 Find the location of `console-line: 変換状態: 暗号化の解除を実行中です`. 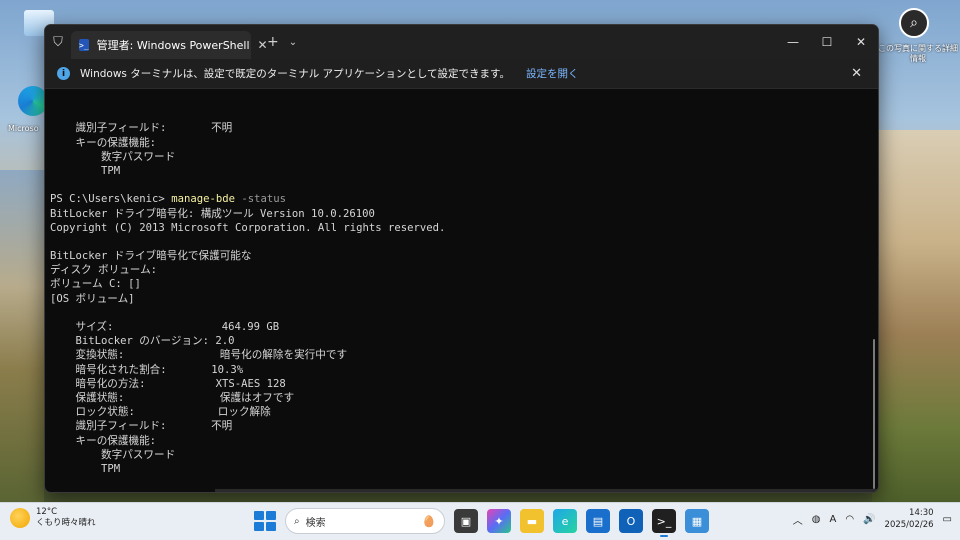

console-line: 変換状態: 暗号化の解除を実行中です is located at coordinates (199, 355).